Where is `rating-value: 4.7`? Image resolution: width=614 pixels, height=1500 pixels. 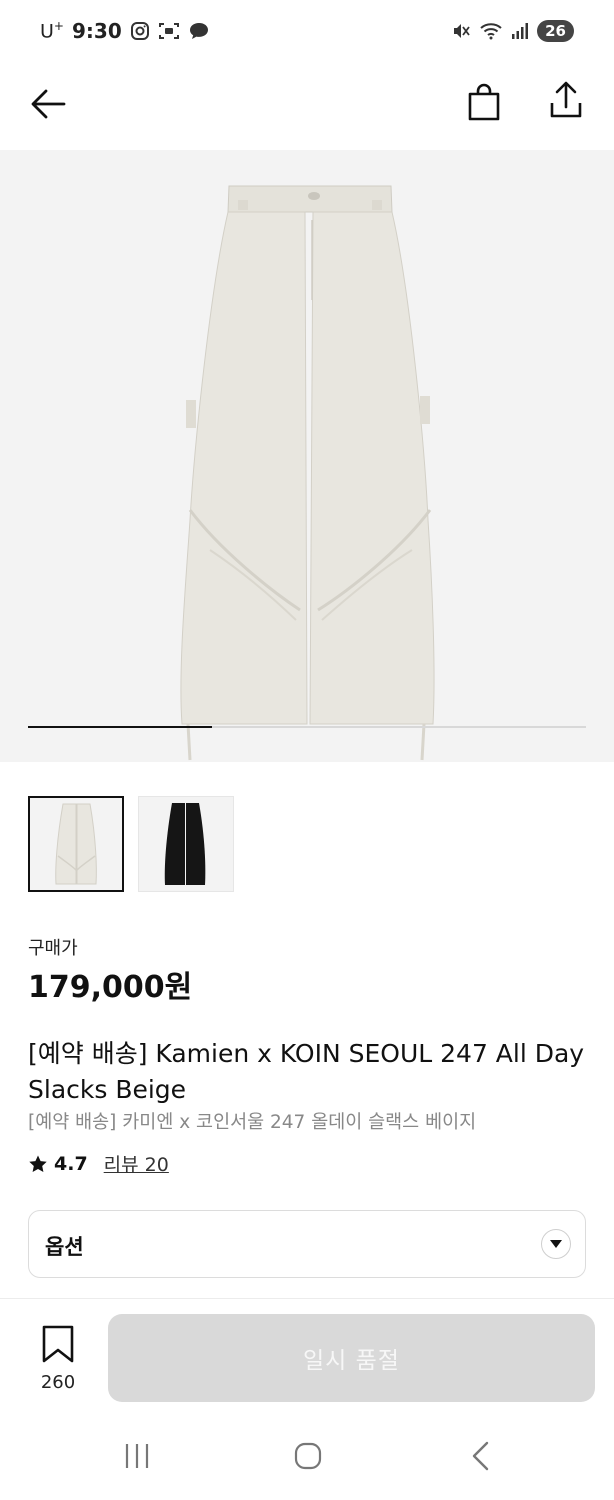
rating-value: 4.7 is located at coordinates (71, 1163).